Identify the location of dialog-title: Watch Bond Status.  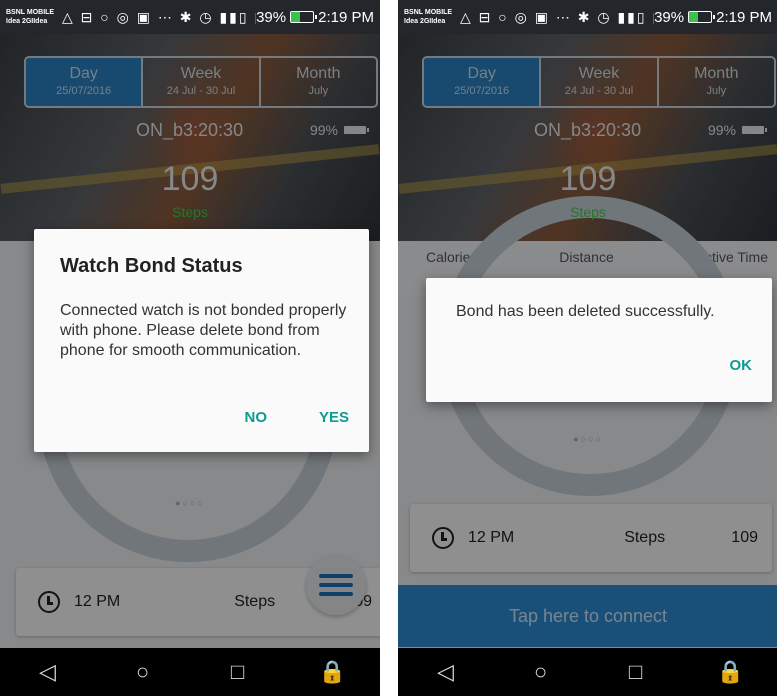
(151, 266).